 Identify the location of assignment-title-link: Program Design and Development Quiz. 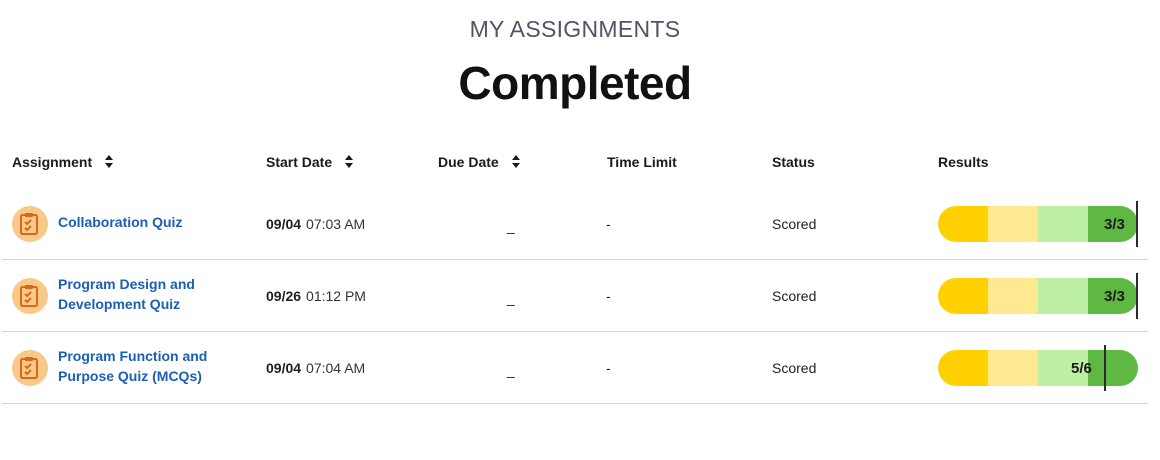
(143, 294).